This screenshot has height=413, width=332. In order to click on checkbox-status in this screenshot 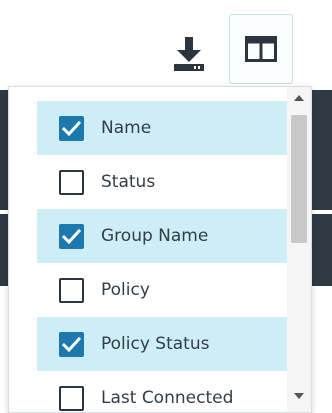, I will do `click(71, 182)`.